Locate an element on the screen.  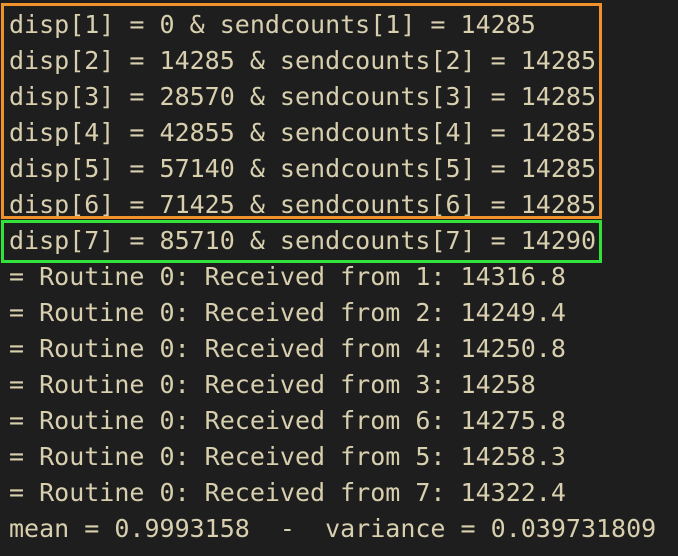
output-line-disp-3: disp[3] = 28570 & sendcounts[3] = 14285 is located at coordinates (302, 96).